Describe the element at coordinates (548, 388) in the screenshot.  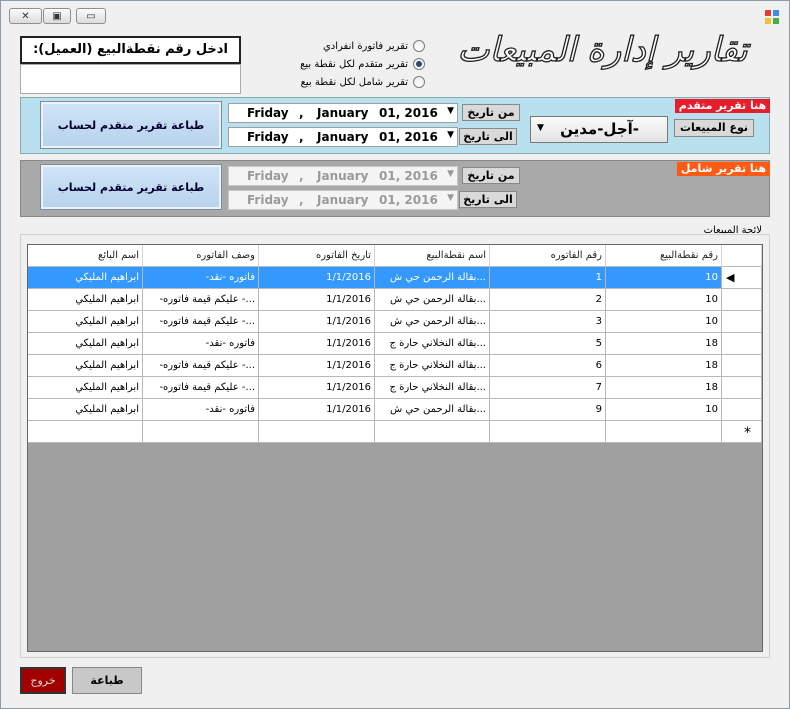
I see `table-cell: 7` at that location.